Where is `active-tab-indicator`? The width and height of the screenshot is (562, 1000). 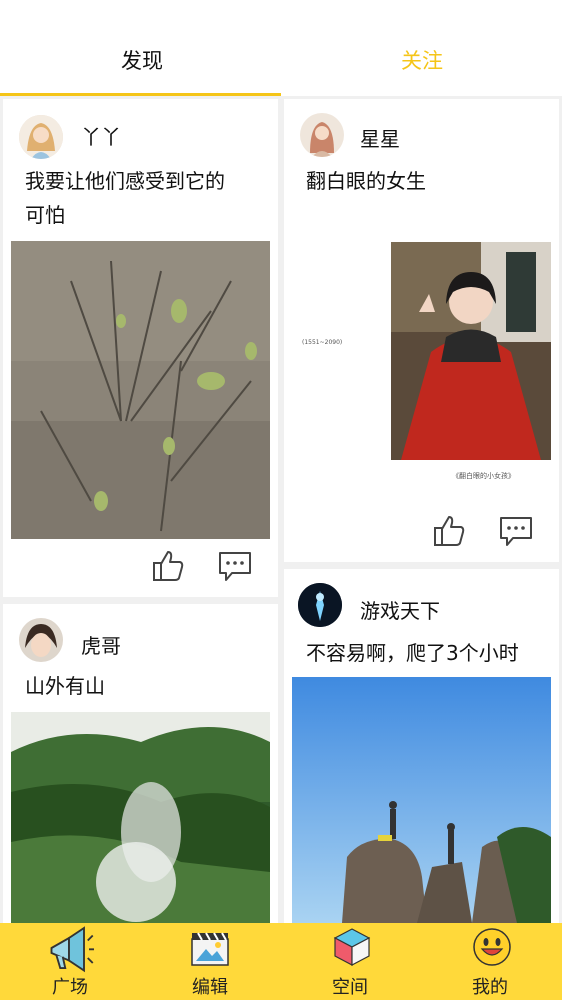
active-tab-indicator is located at coordinates (140, 94).